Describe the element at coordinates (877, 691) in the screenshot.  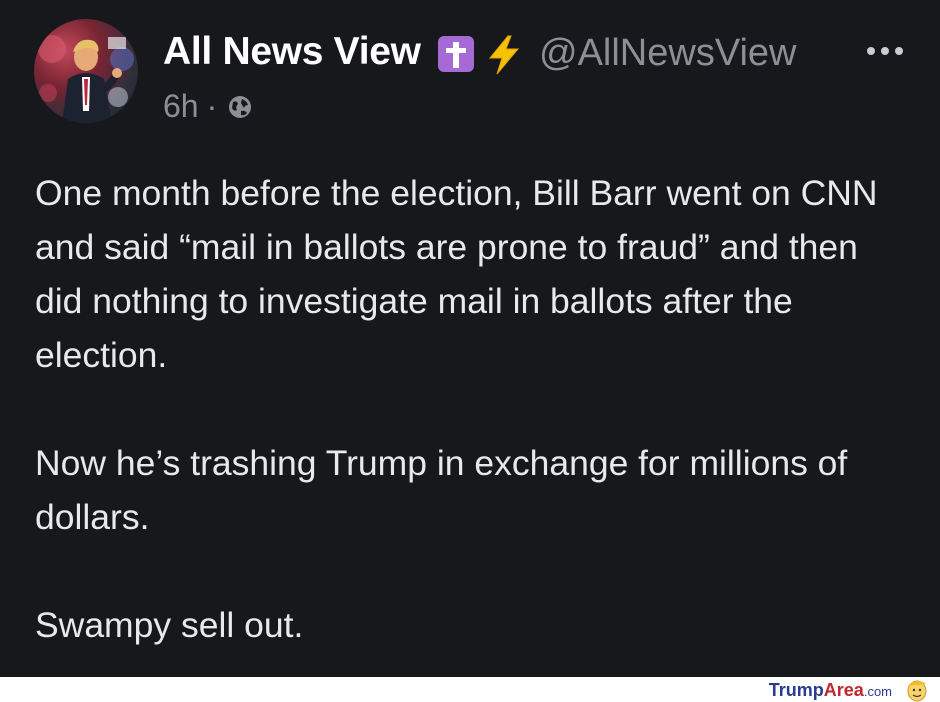
I see `watermark-domain: .com` at that location.